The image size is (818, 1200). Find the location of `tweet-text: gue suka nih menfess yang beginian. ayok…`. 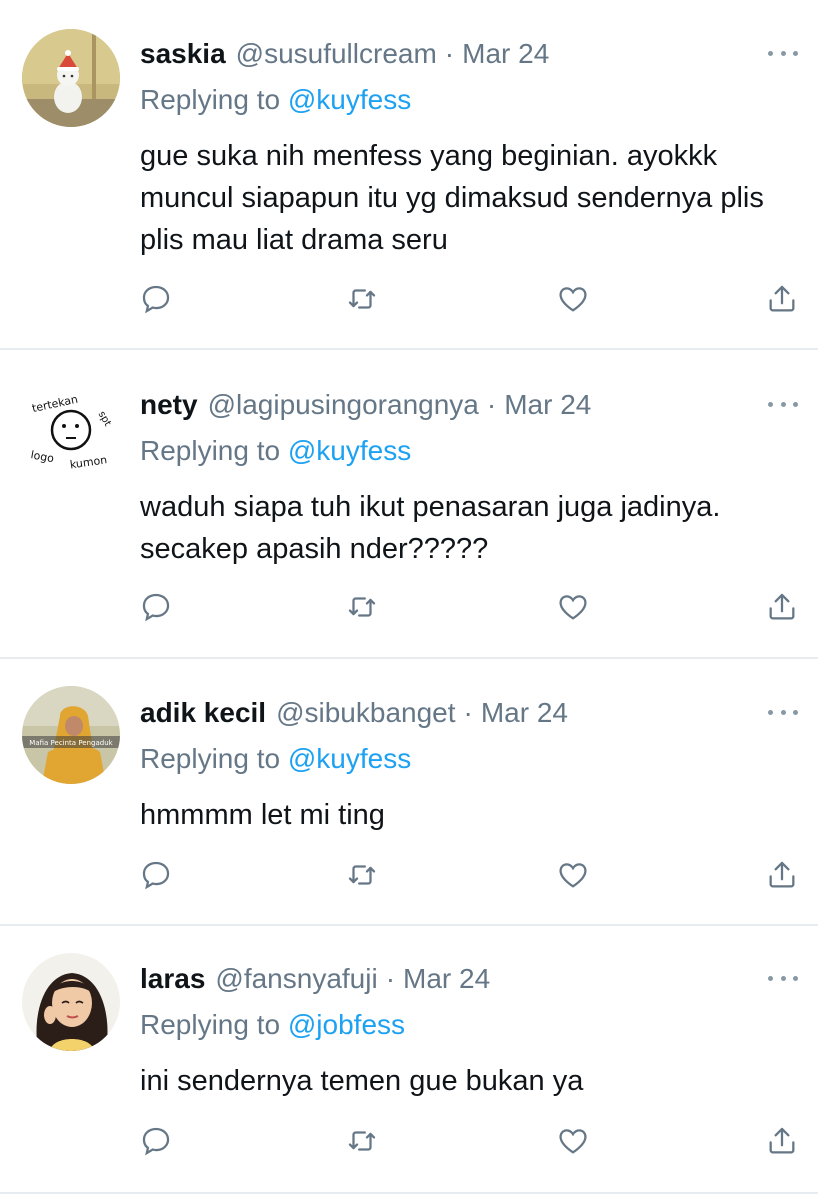

tweet-text: gue suka nih menfess yang beginian. ayok… is located at coordinates (452, 198).